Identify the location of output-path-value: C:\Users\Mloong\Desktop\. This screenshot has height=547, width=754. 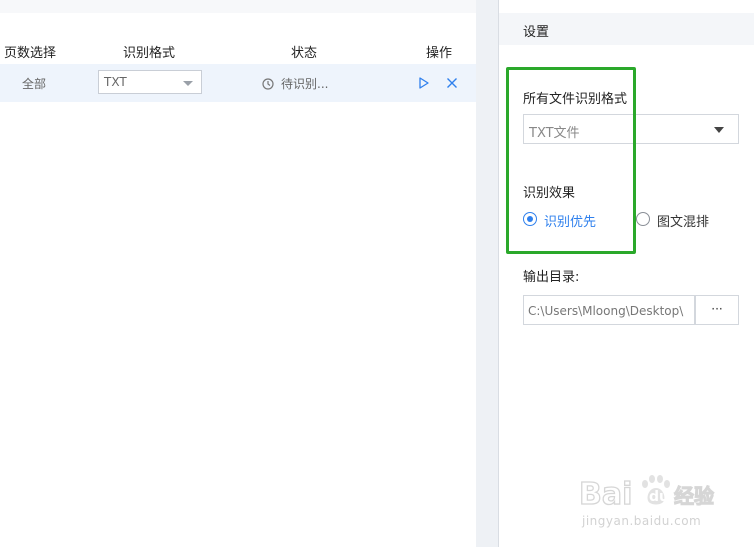
(606, 311).